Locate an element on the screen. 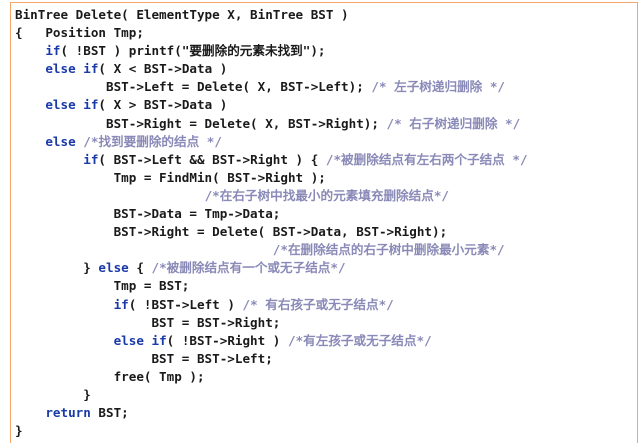 The height and width of the screenshot is (443, 640). code-text: ( !BST->Right ) is located at coordinates (227, 340).